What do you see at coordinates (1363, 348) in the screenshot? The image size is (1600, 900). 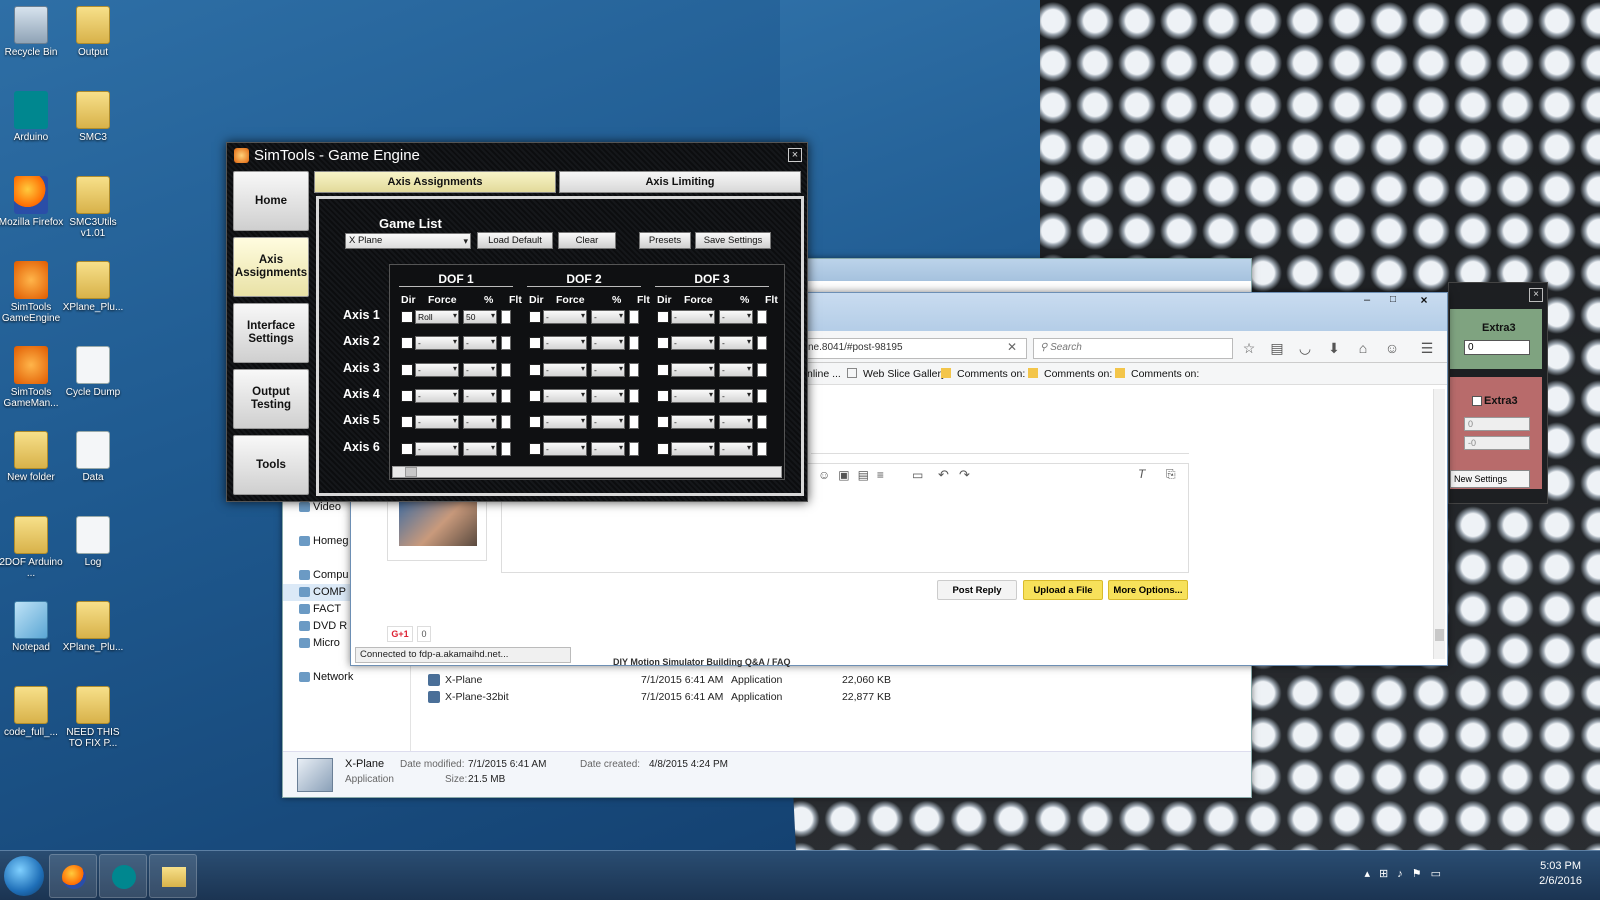 I see `home-icon: ⌂` at bounding box center [1363, 348].